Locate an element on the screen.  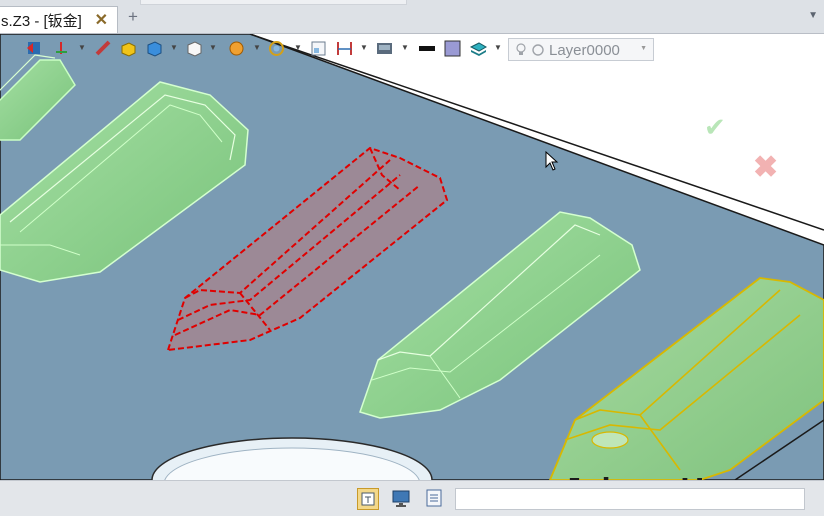
document-tab-bar: s.Z3 - [钣金] ✕ + ▼ is located at coordinates (412, 17).